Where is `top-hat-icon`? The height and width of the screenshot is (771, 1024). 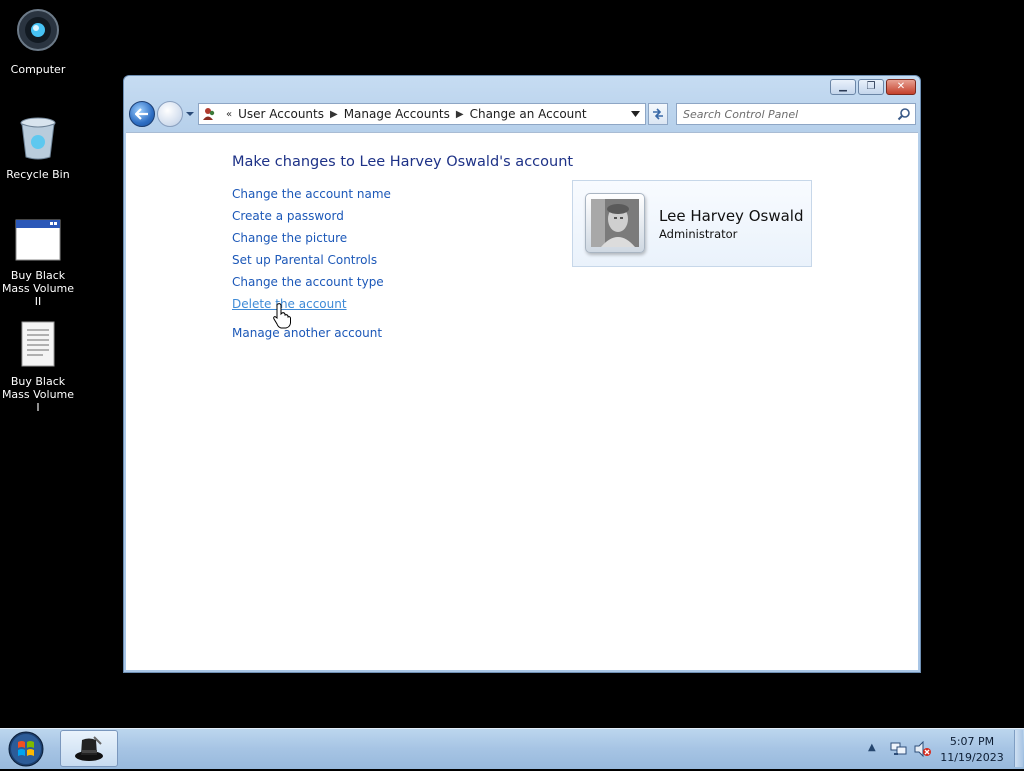
top-hat-icon is located at coordinates (89, 748).